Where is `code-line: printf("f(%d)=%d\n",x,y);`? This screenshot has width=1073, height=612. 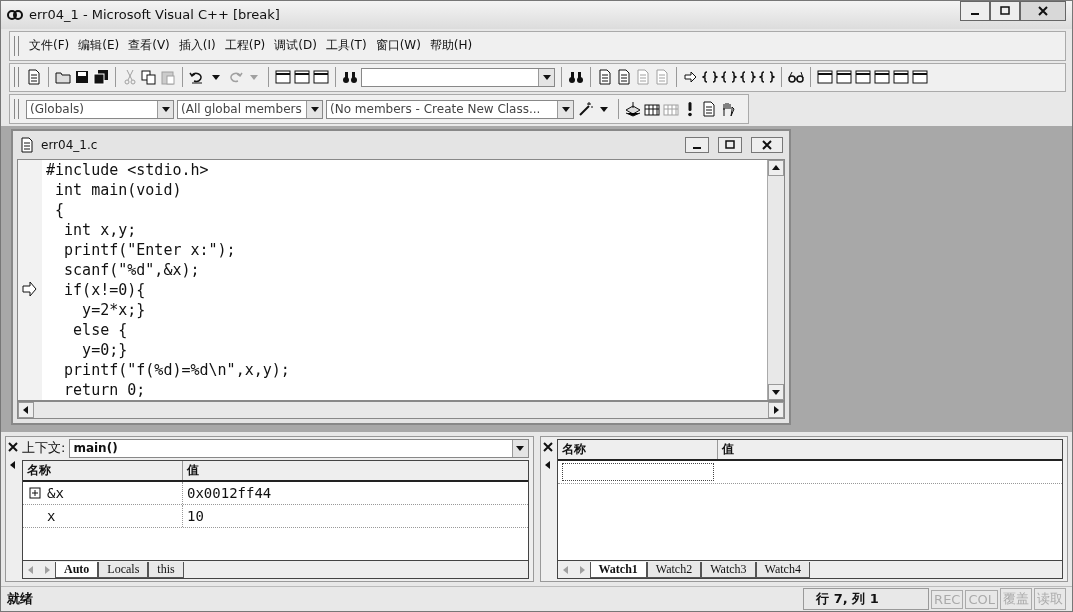
code-line: printf("f(%d)=%d\n",x,y); is located at coordinates (177, 370).